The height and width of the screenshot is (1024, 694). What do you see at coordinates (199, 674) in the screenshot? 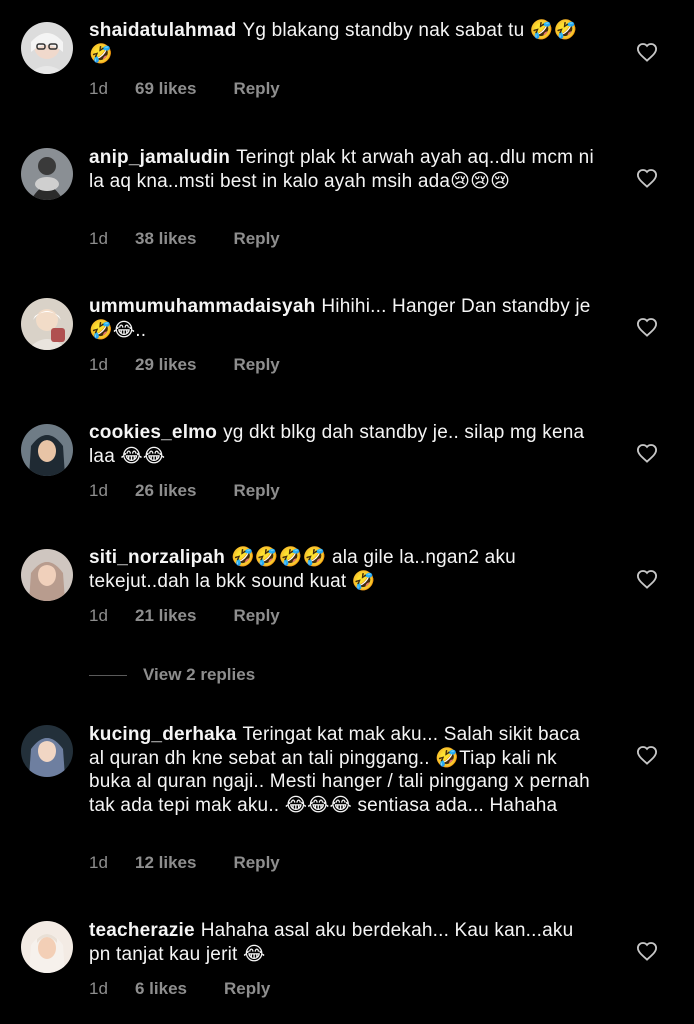
I see `view-replies-label: View 2 replies` at bounding box center [199, 674].